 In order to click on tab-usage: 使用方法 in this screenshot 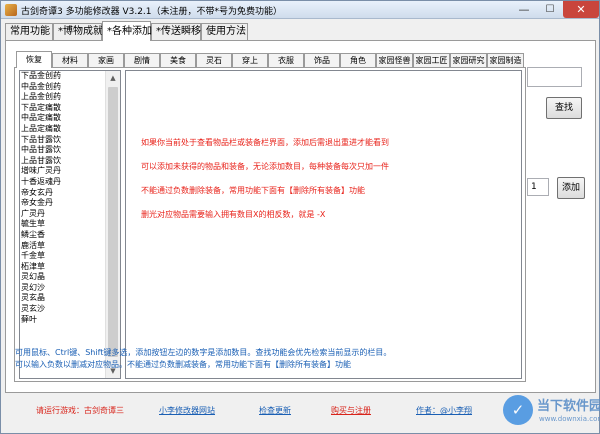, I will do `click(224, 31)`.